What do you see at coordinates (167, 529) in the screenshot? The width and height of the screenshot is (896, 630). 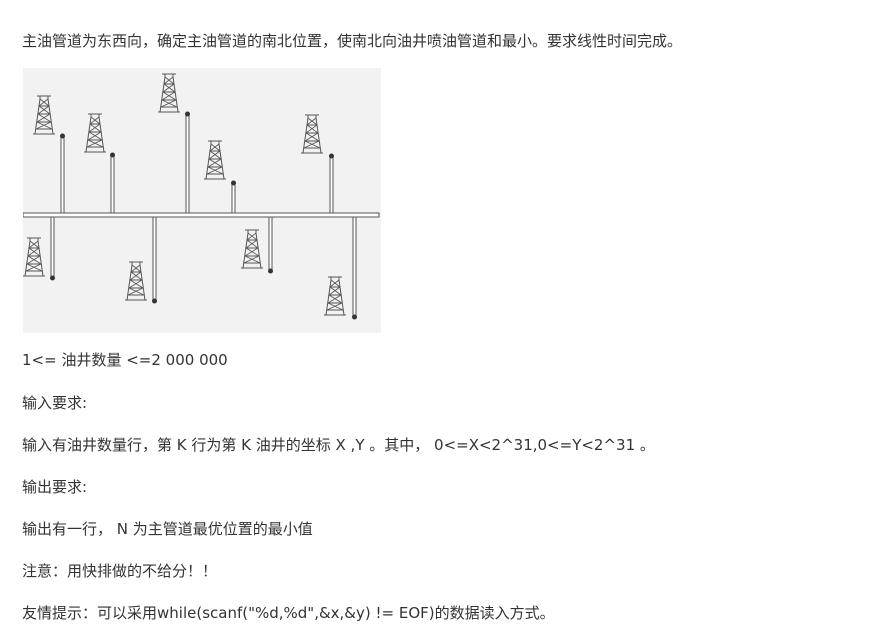 I see `output-description: 输出有一行， N 为主管道最优位置的最小值` at bounding box center [167, 529].